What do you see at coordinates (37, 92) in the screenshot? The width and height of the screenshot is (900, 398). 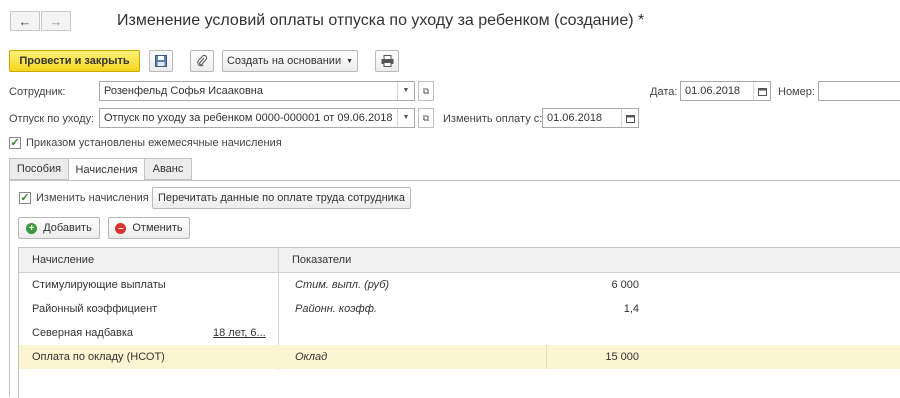 I see `employee-label: Сотрудник:` at bounding box center [37, 92].